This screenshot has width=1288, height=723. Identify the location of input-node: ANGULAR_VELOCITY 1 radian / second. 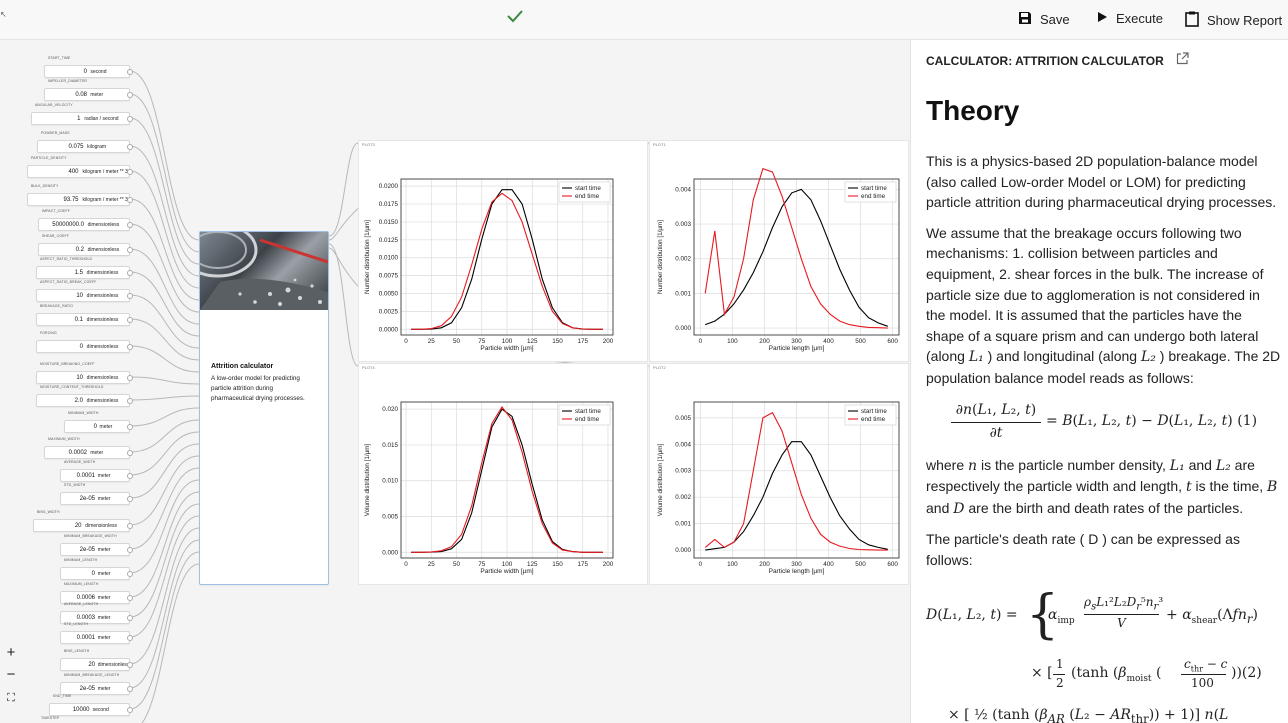
(82, 114).